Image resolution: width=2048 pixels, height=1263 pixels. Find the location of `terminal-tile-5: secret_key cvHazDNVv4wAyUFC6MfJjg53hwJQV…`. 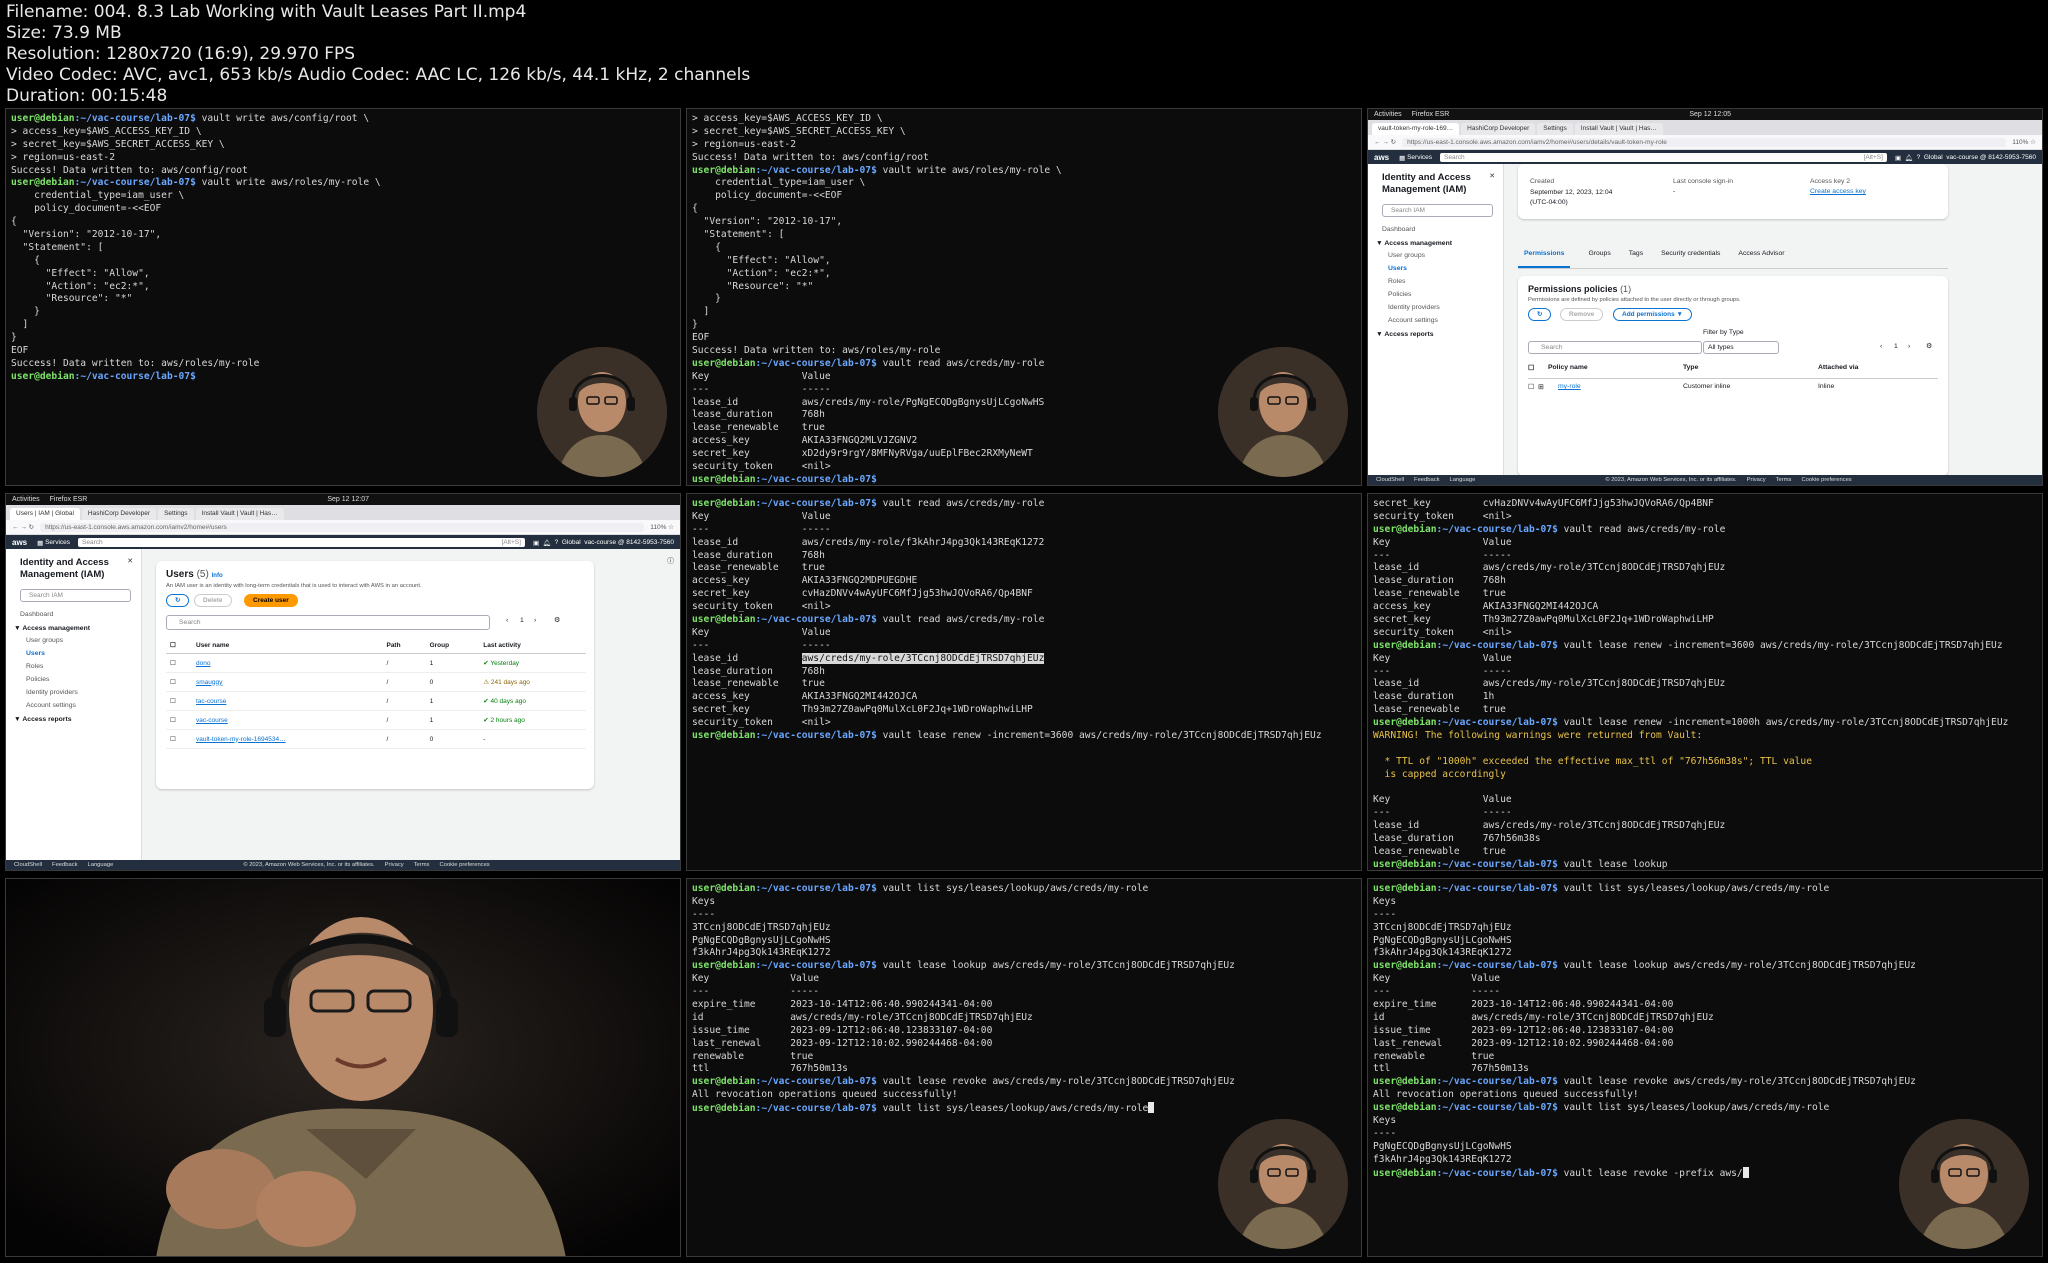

terminal-tile-5: secret_key cvHazDNVv4wAyUFC6MfJjg53hwJQV… is located at coordinates (1705, 682).